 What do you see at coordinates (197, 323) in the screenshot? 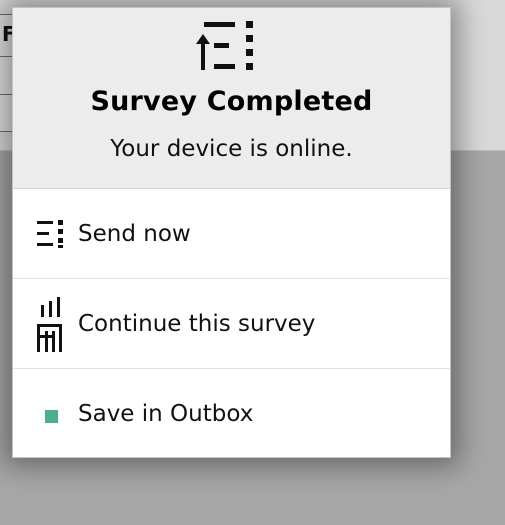
I see `continue-survey-label: Continue this survey` at bounding box center [197, 323].